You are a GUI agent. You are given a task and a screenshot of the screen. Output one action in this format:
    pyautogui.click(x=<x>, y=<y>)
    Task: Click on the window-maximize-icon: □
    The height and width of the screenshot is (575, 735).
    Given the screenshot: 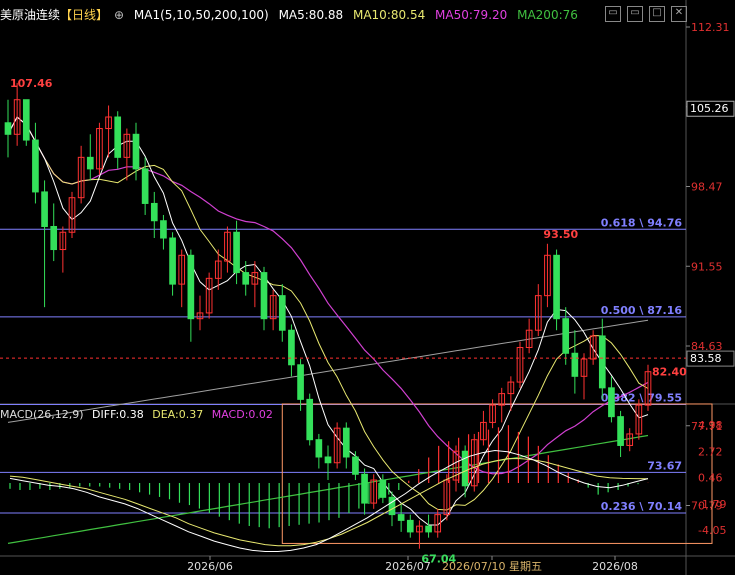 What is the action you would take?
    pyautogui.click(x=657, y=14)
    